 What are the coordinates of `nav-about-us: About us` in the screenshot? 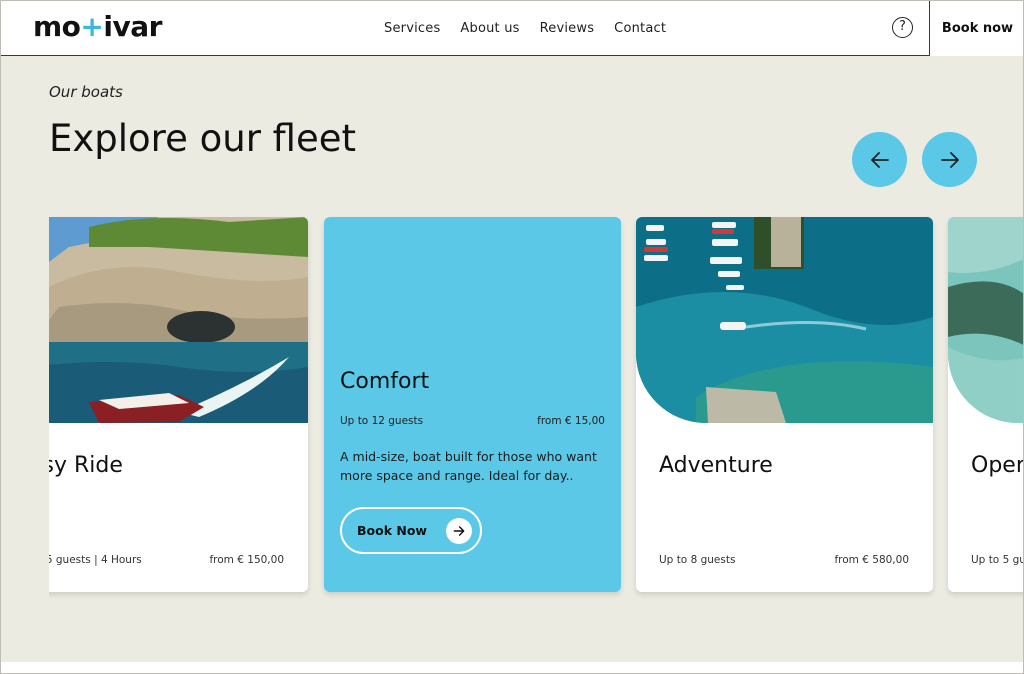 It's located at (489, 28).